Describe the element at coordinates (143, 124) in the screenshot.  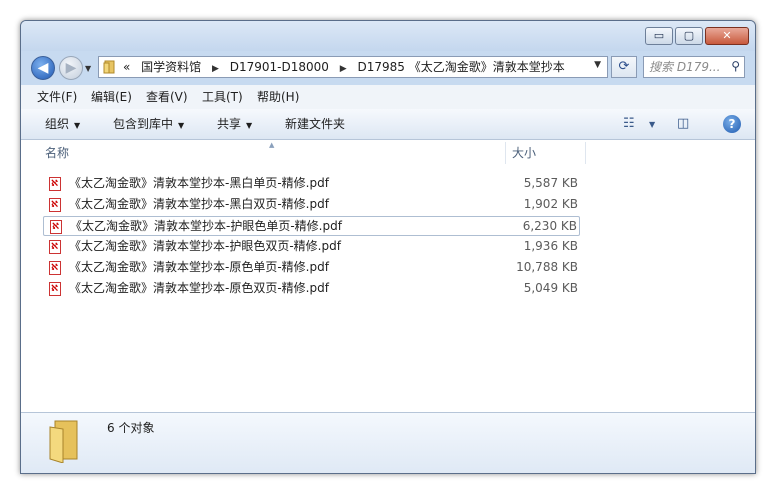
I see `include-in-library-label: 包含到库中` at that location.